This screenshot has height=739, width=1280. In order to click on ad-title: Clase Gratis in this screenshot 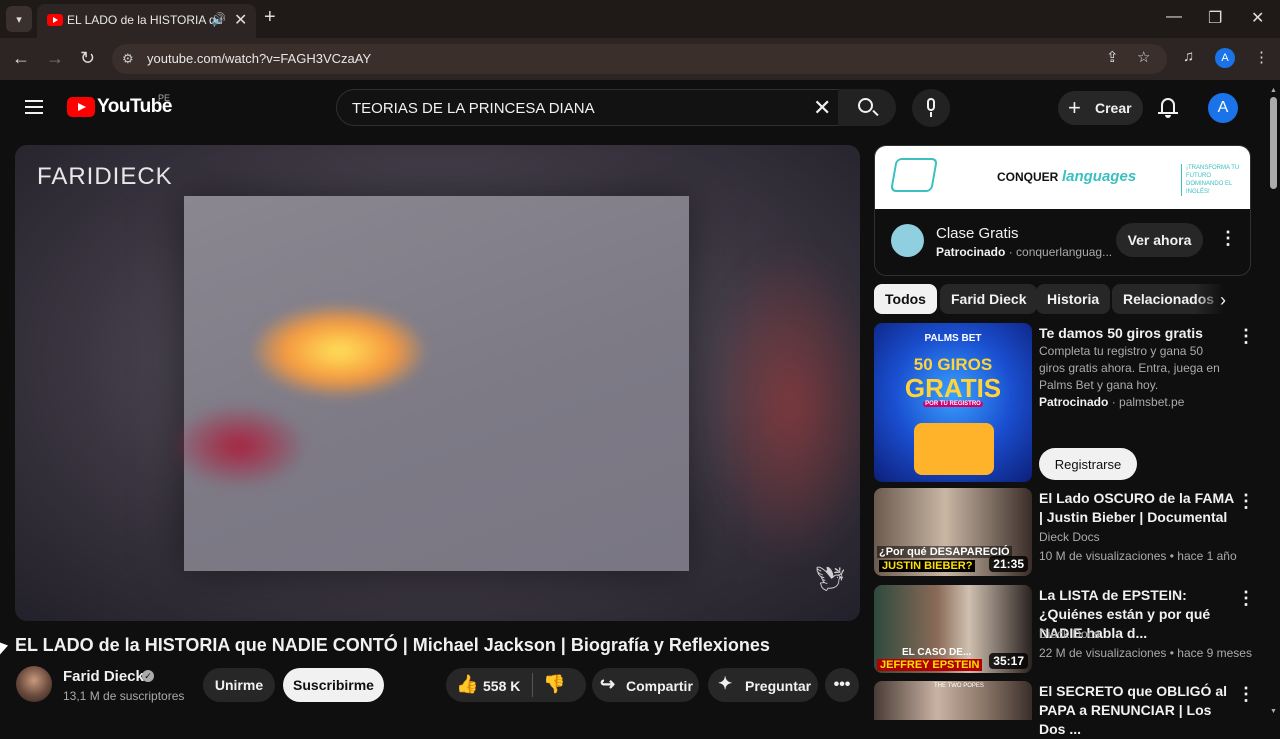, I will do `click(977, 233)`.